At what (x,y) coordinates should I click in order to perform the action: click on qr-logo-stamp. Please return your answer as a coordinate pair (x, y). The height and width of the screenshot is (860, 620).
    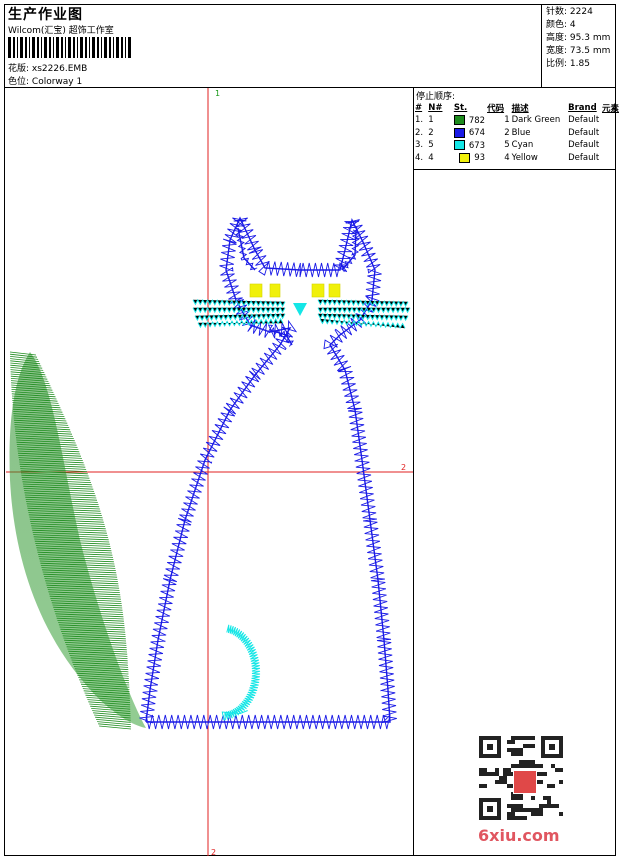
    Looking at the image, I should click on (525, 782).